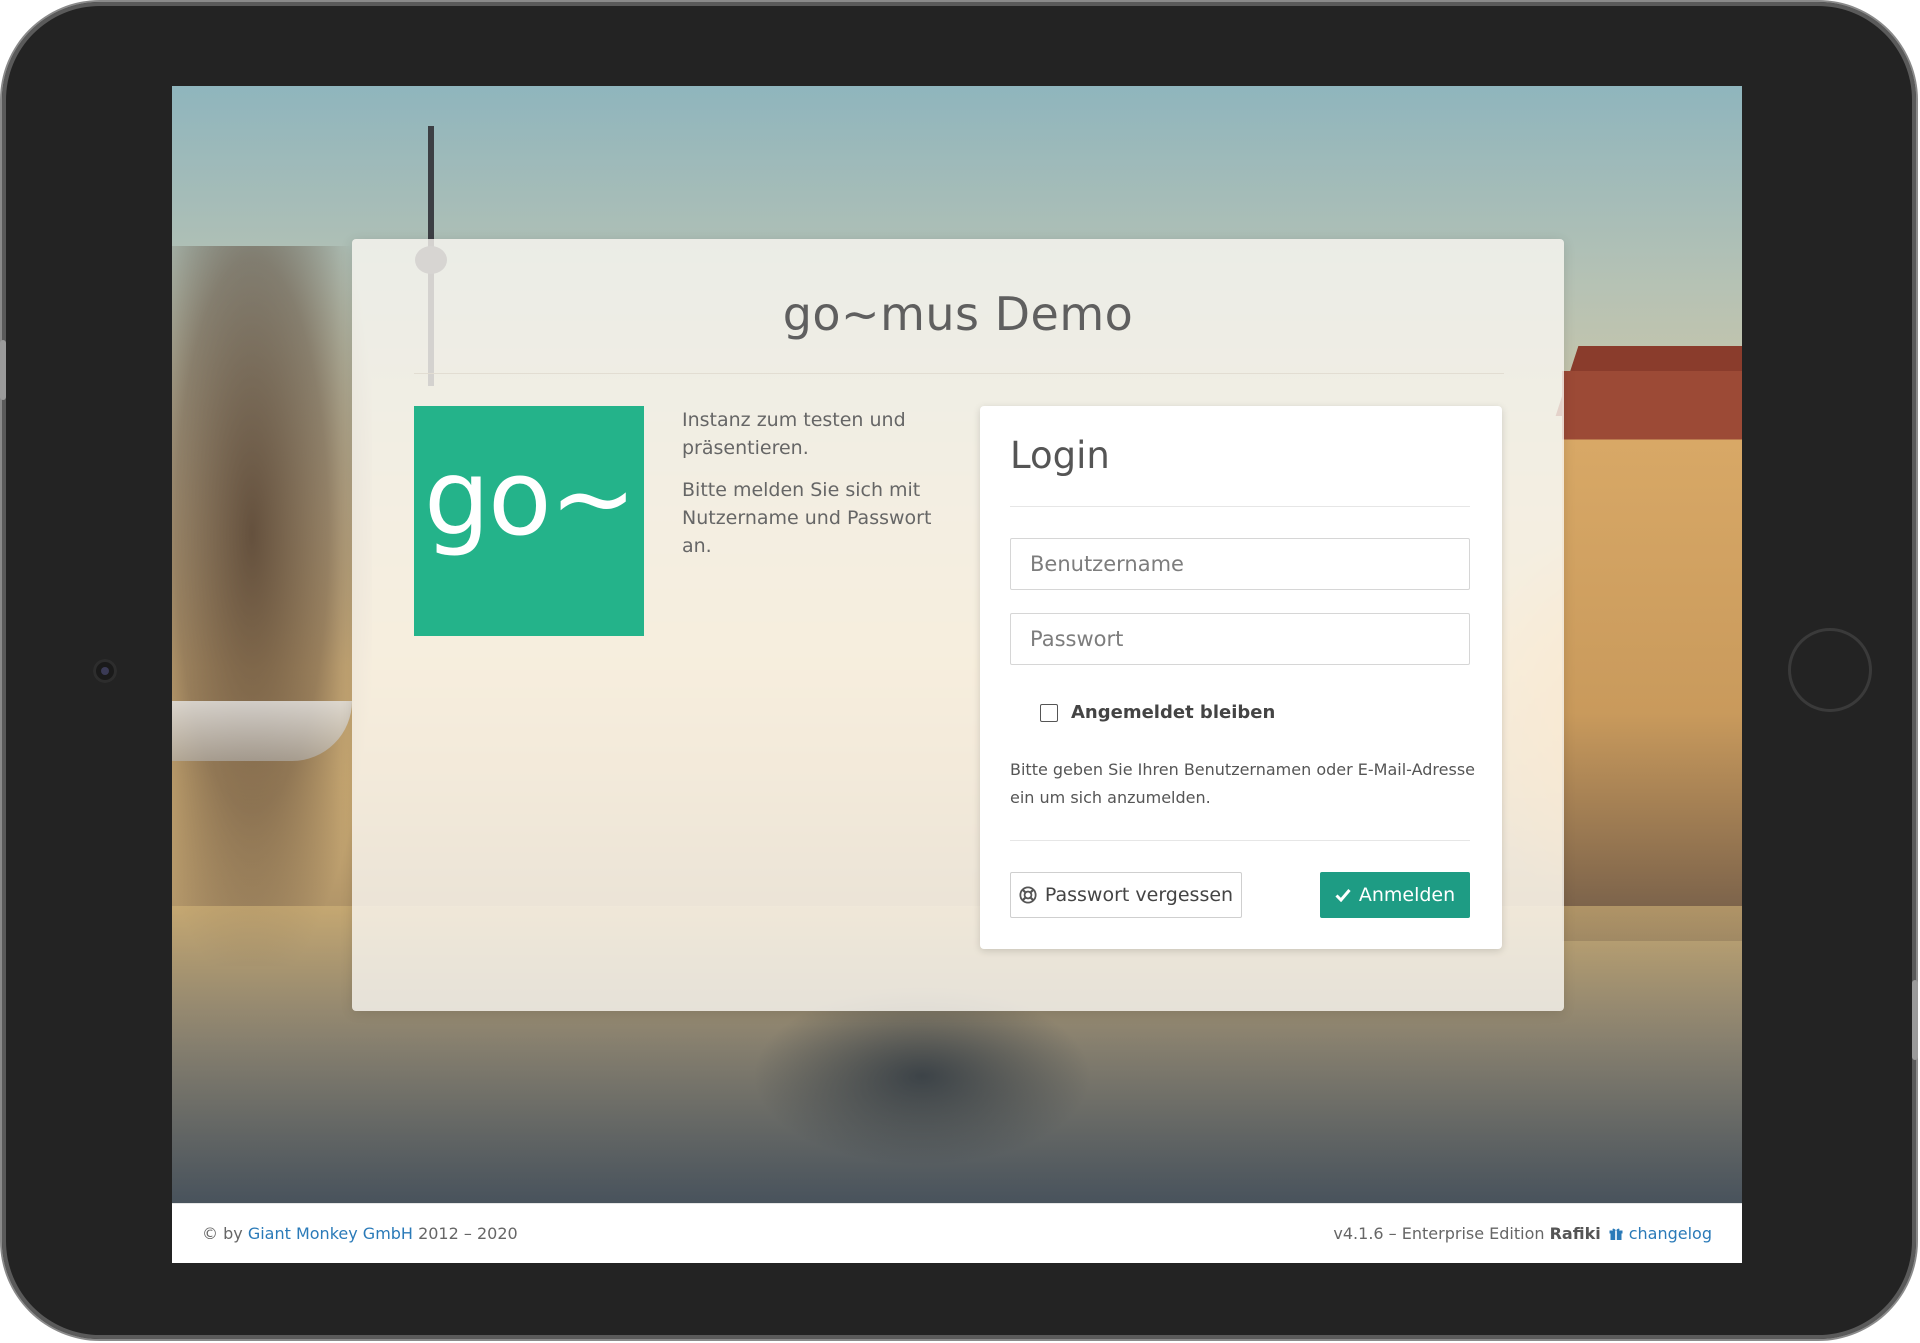 Image resolution: width=1920 pixels, height=1343 pixels. I want to click on username-input, so click(1240, 564).